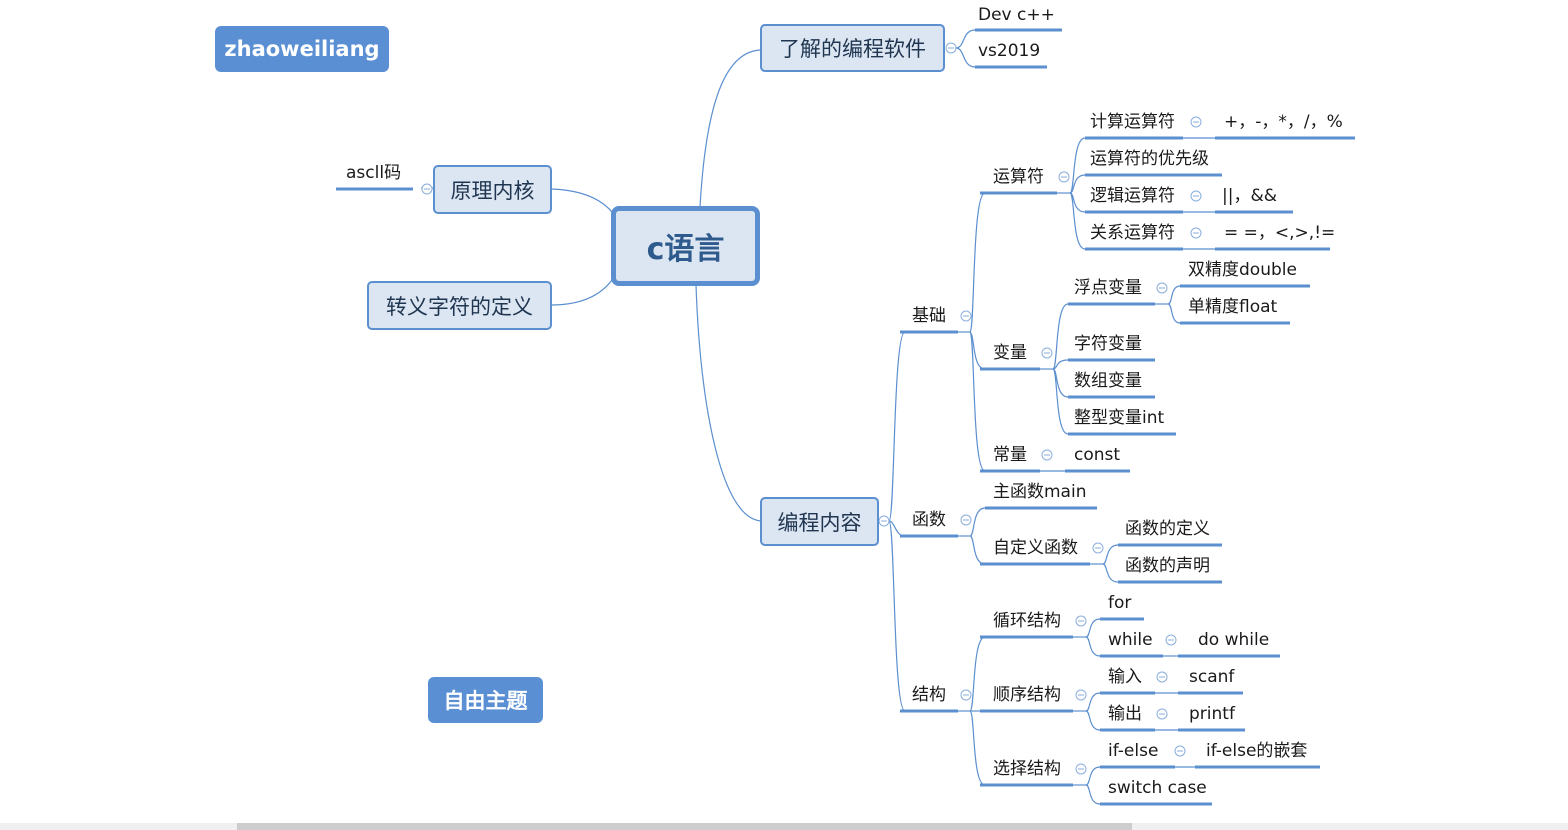 The image size is (1568, 830). I want to click on node-constants: 常量, so click(1010, 455).